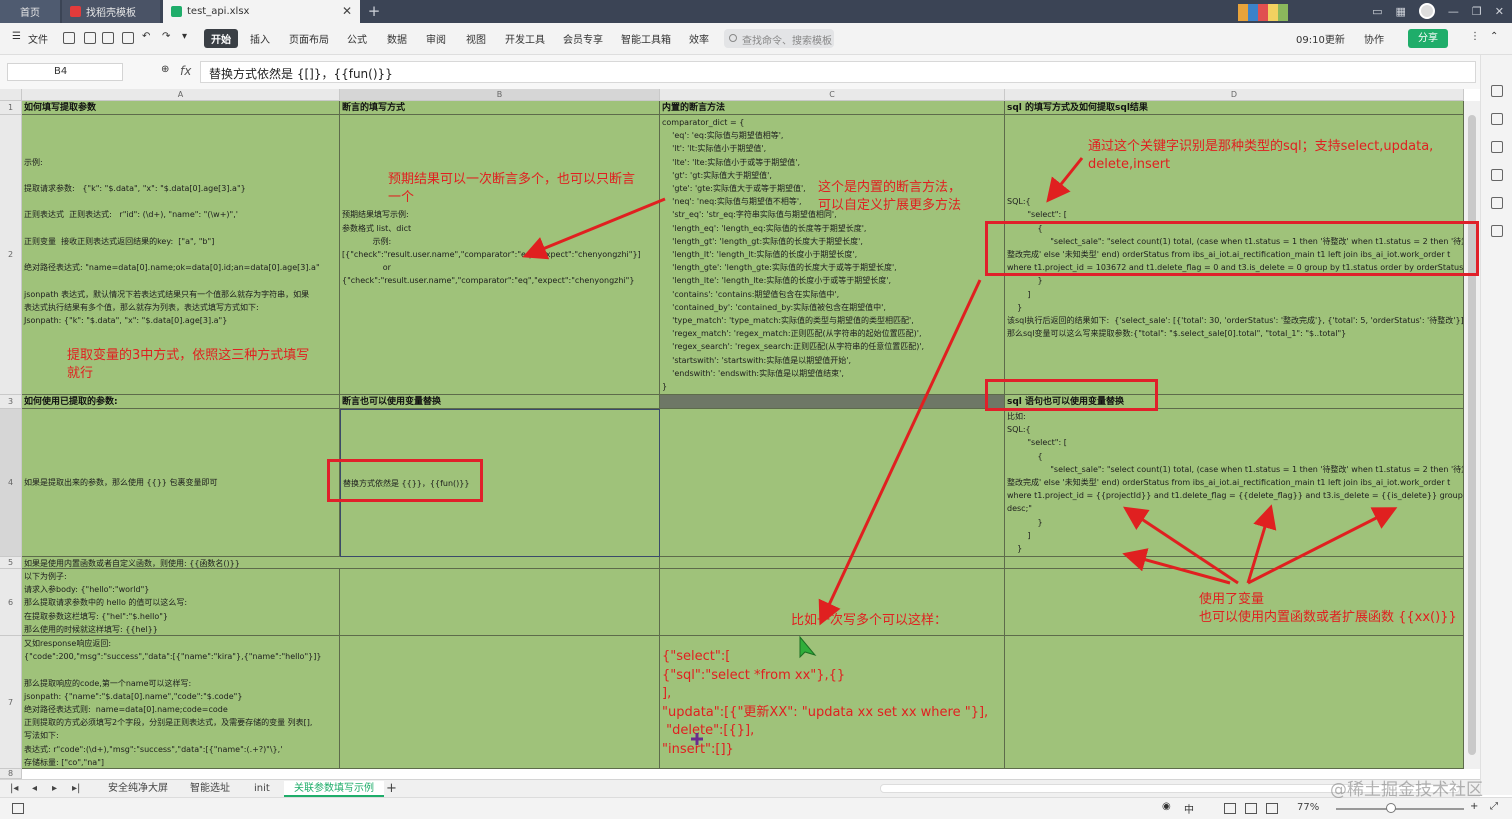  Describe the element at coordinates (1308, 807) in the screenshot. I see `zoom-level: 77%` at that location.